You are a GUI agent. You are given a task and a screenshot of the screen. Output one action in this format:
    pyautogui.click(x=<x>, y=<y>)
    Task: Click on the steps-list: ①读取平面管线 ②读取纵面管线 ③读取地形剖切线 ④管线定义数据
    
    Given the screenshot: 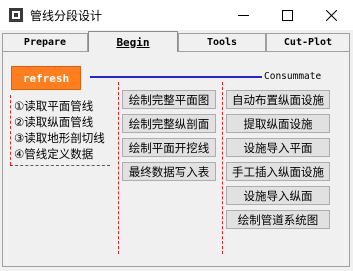 What is the action you would take?
    pyautogui.click(x=59, y=130)
    